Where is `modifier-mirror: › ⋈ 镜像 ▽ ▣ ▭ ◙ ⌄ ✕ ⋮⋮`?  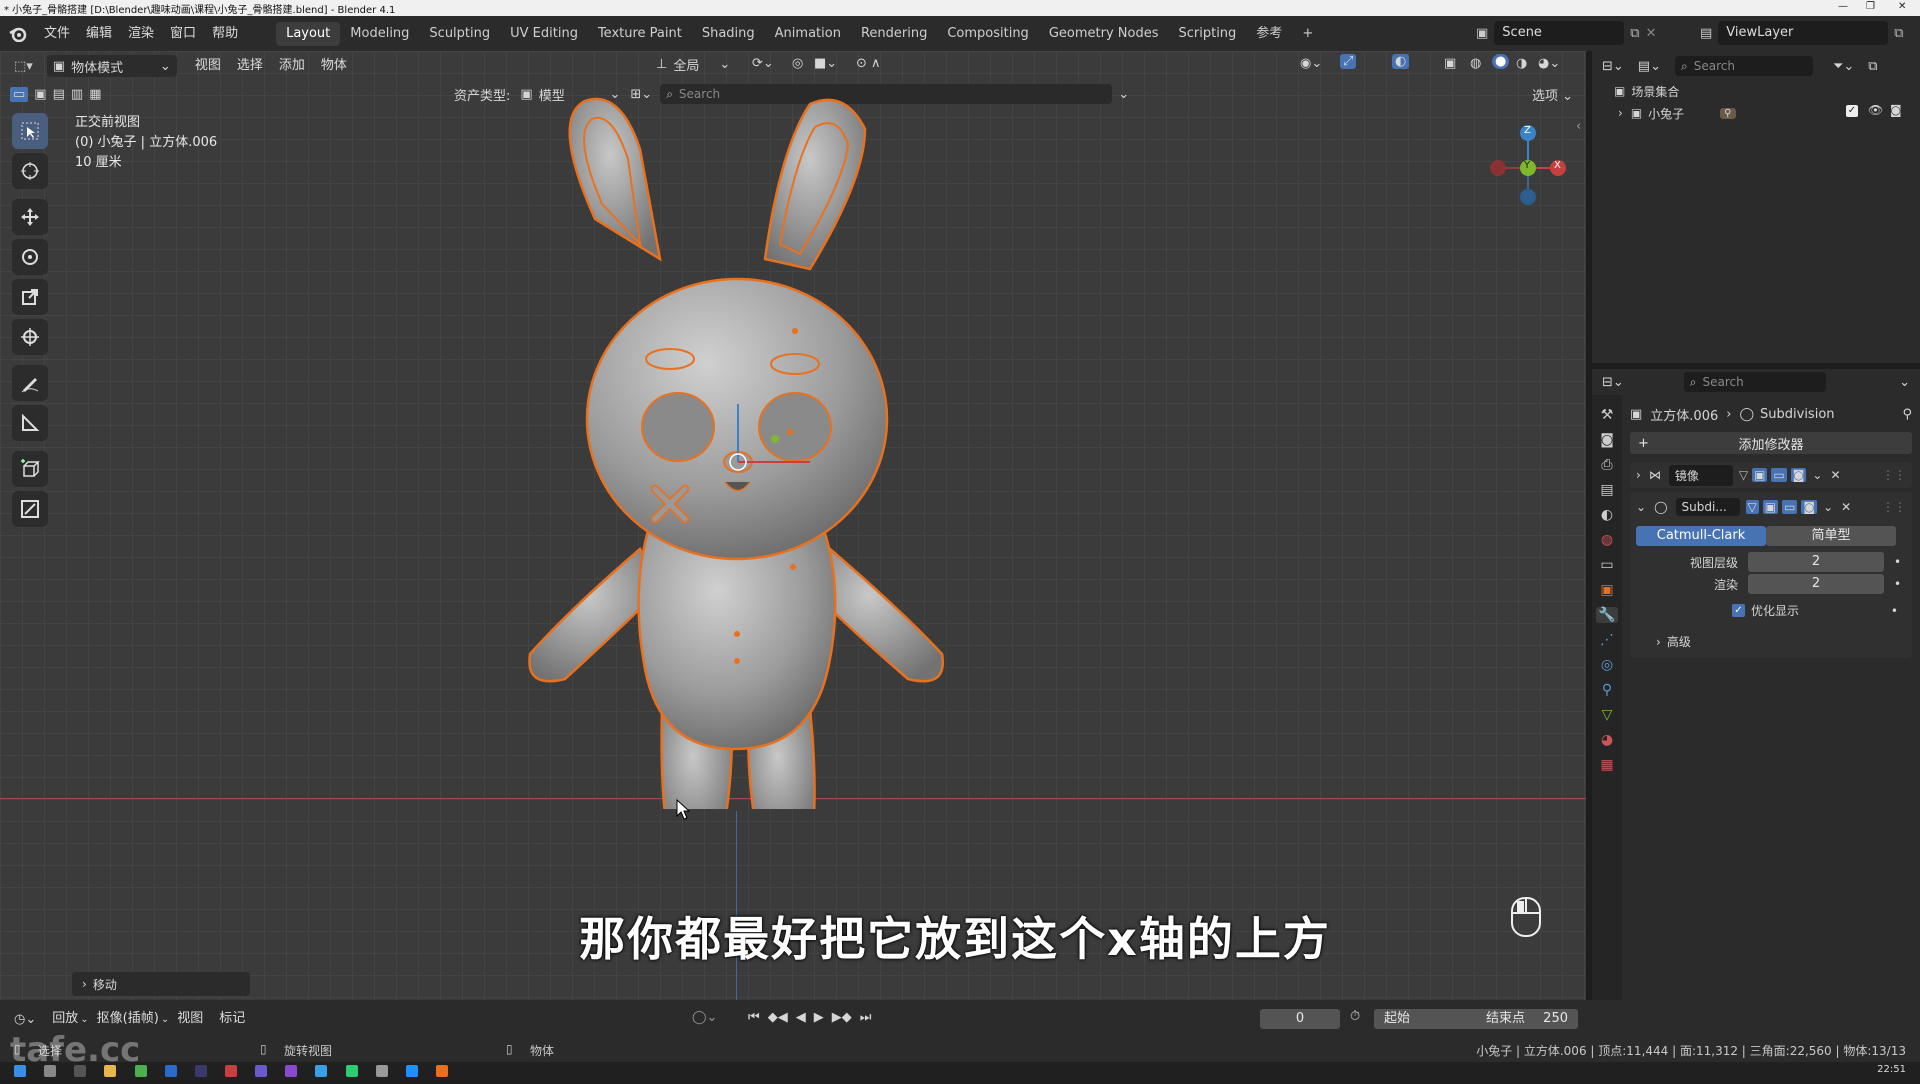
modifier-mirror: › ⋈ 镜像 ▽ ▣ ▭ ◙ ⌄ ✕ ⋮⋮ is located at coordinates (1771, 475).